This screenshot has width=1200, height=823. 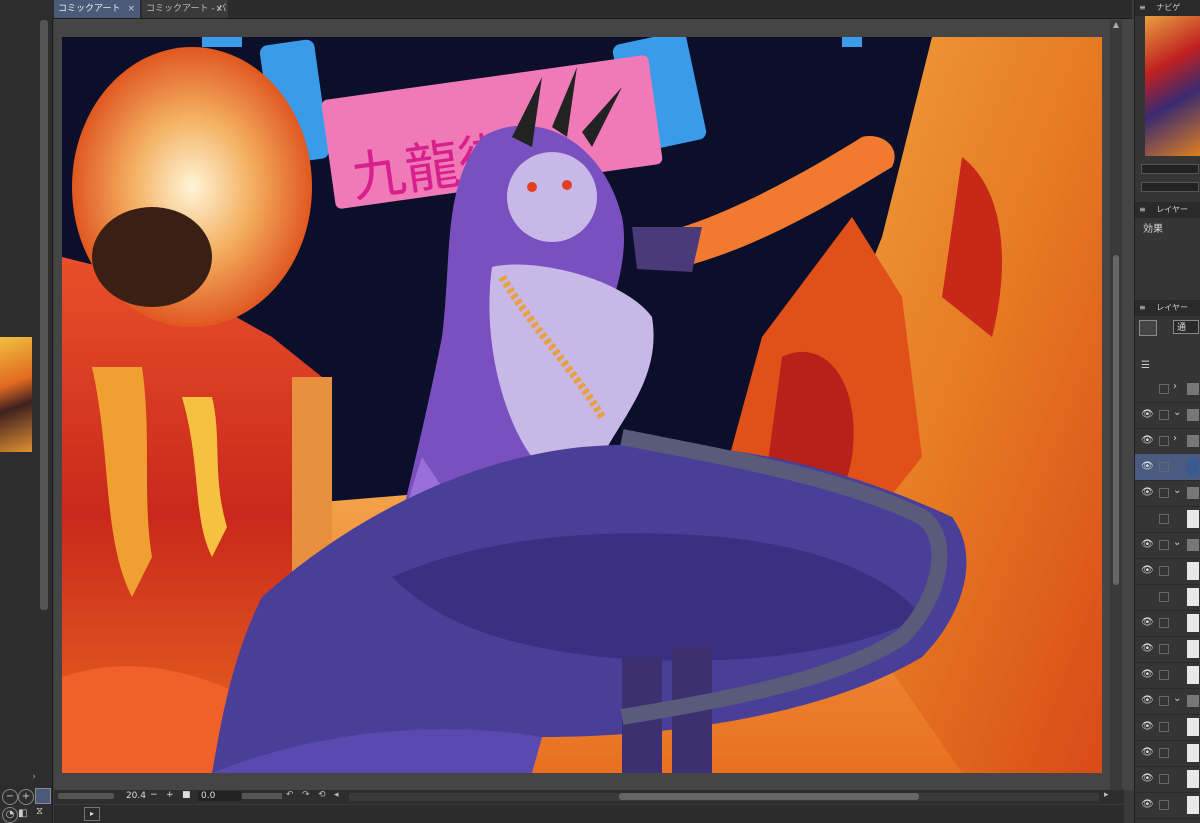 I want to click on left-panel-scrollbar, so click(x=44, y=315).